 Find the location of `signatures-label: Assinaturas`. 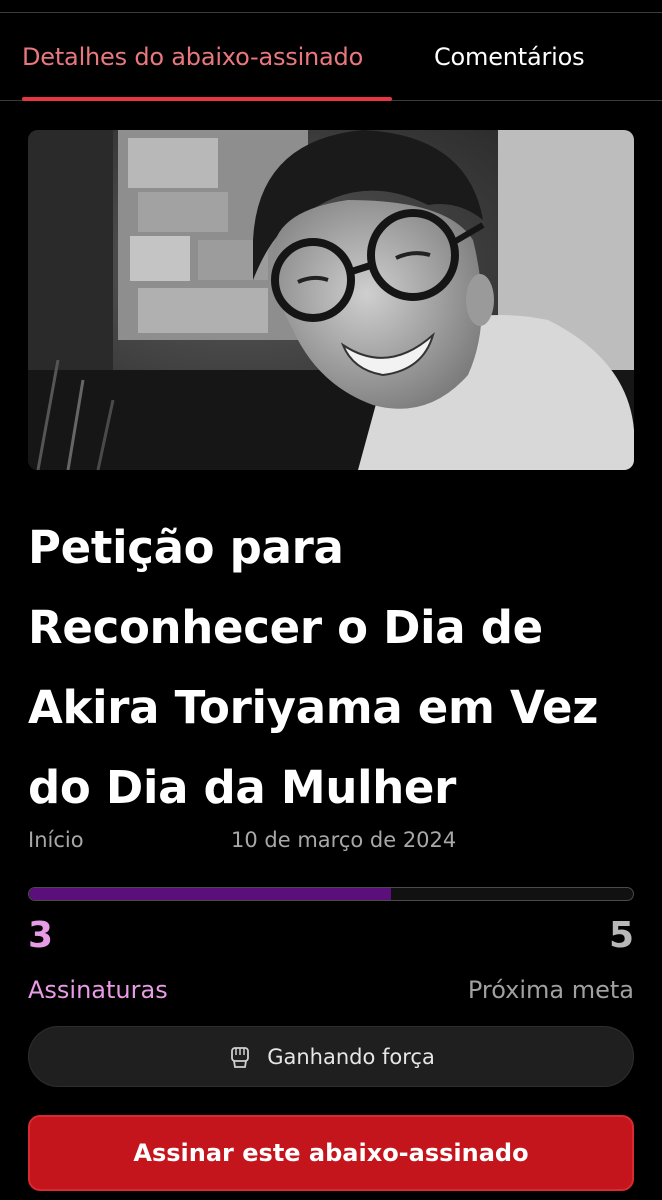

signatures-label: Assinaturas is located at coordinates (98, 990).